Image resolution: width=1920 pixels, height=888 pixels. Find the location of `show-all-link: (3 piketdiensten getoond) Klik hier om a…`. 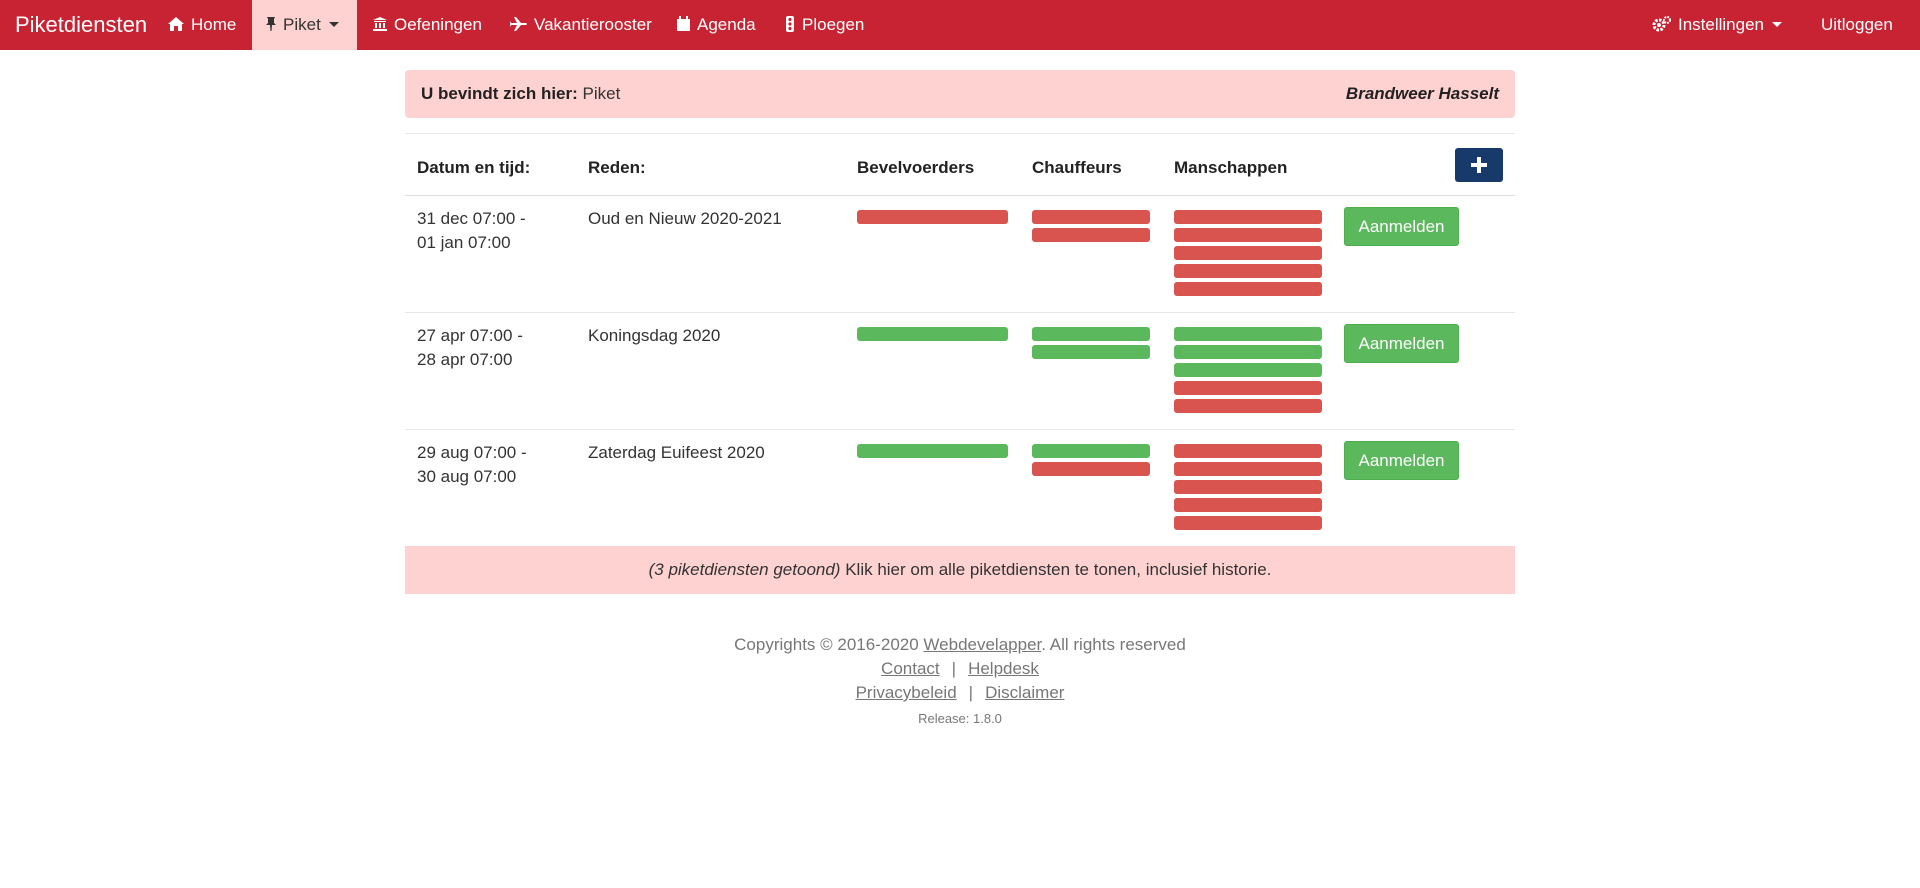

show-all-link: (3 piketdiensten getoond) Klik hier om a… is located at coordinates (960, 570).